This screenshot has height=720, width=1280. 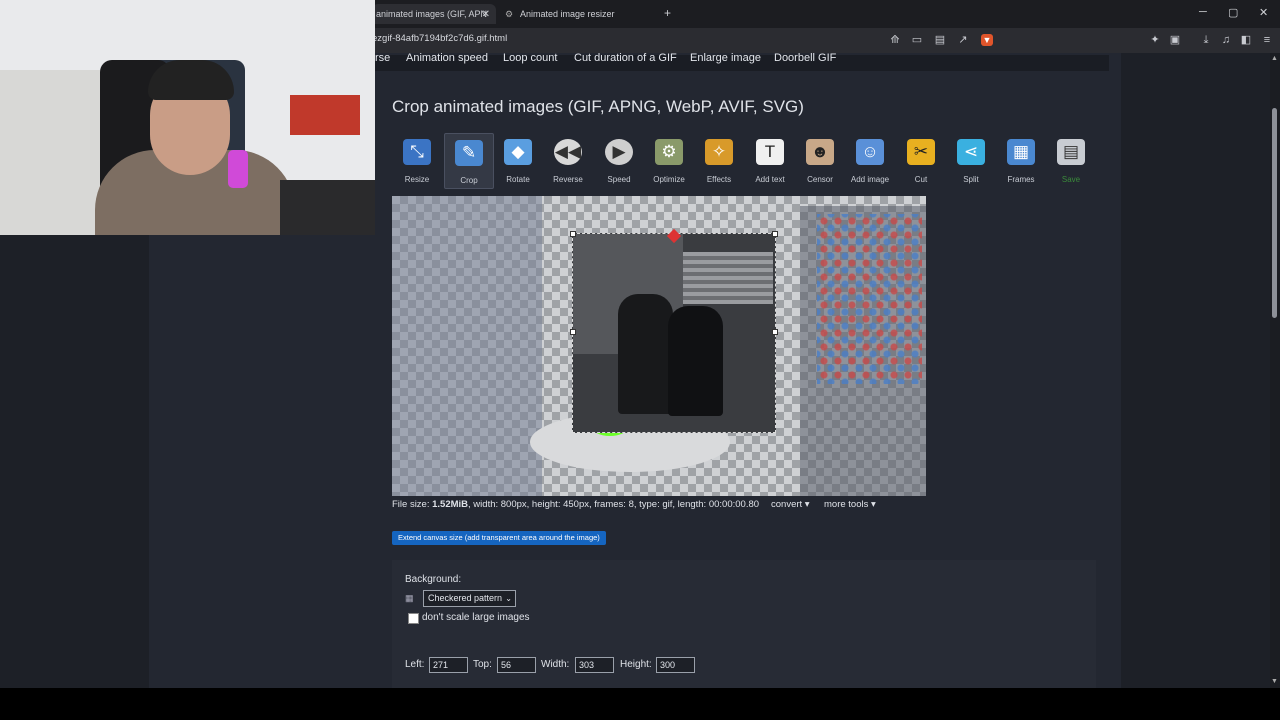 What do you see at coordinates (775, 332) in the screenshot?
I see `crop-handle-e` at bounding box center [775, 332].